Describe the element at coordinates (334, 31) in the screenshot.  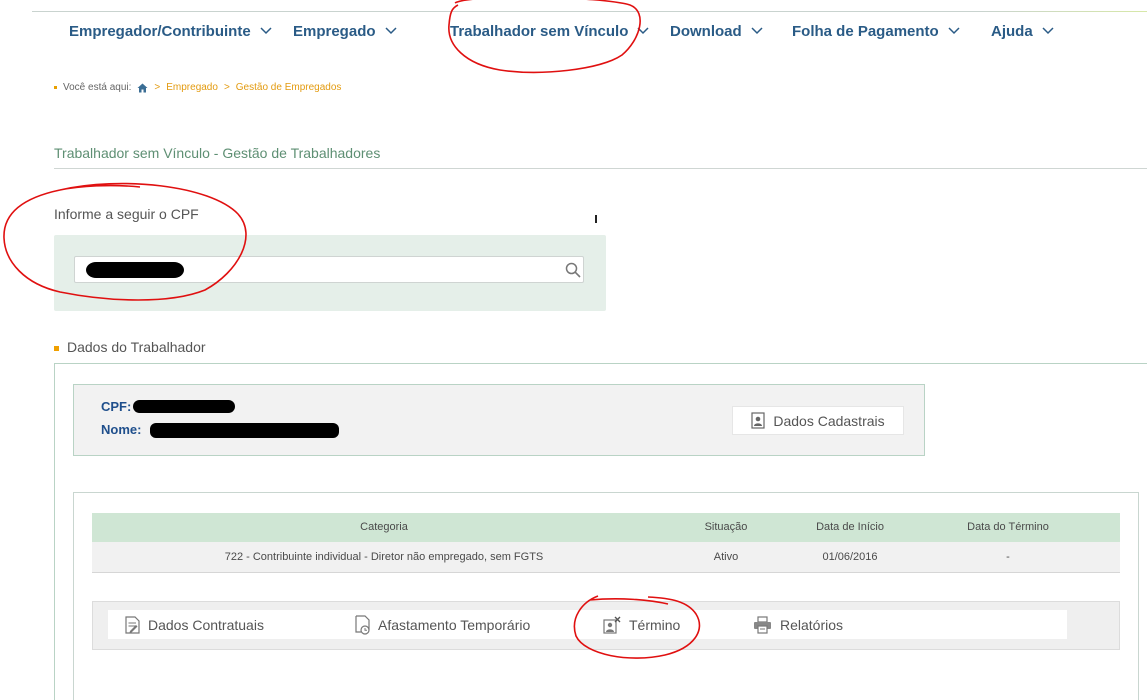
I see `nav-label: Empregado` at that location.